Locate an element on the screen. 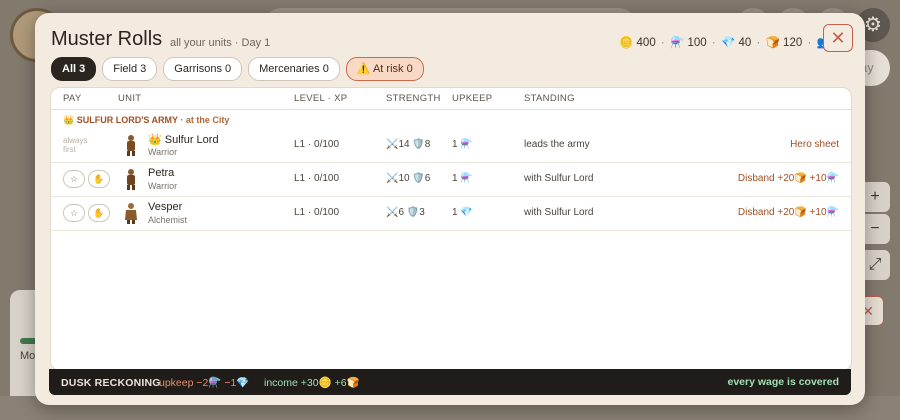  army-location: · at the City is located at coordinates (203, 120).